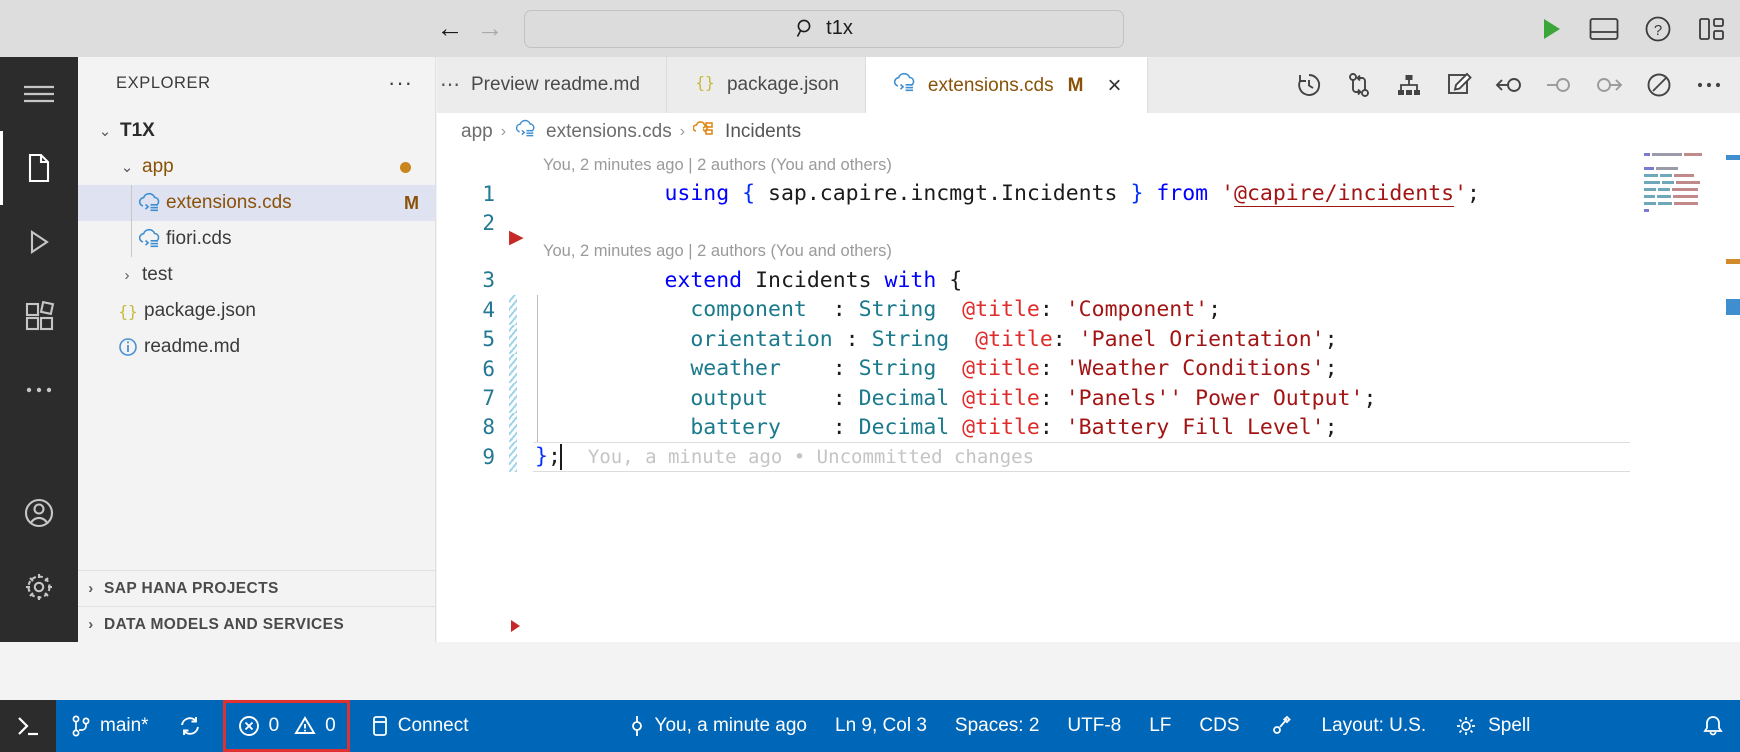 This screenshot has width=1740, height=752. What do you see at coordinates (163, 82) in the screenshot?
I see `explorer-title: EXPLORER` at bounding box center [163, 82].